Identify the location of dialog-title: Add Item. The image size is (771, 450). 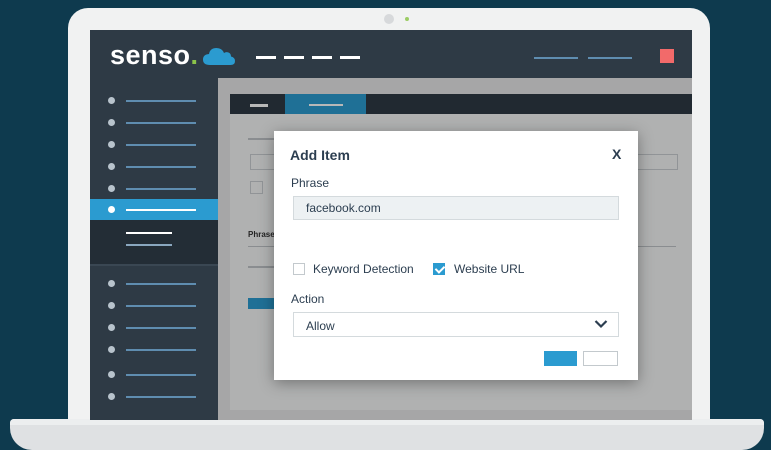
(320, 155).